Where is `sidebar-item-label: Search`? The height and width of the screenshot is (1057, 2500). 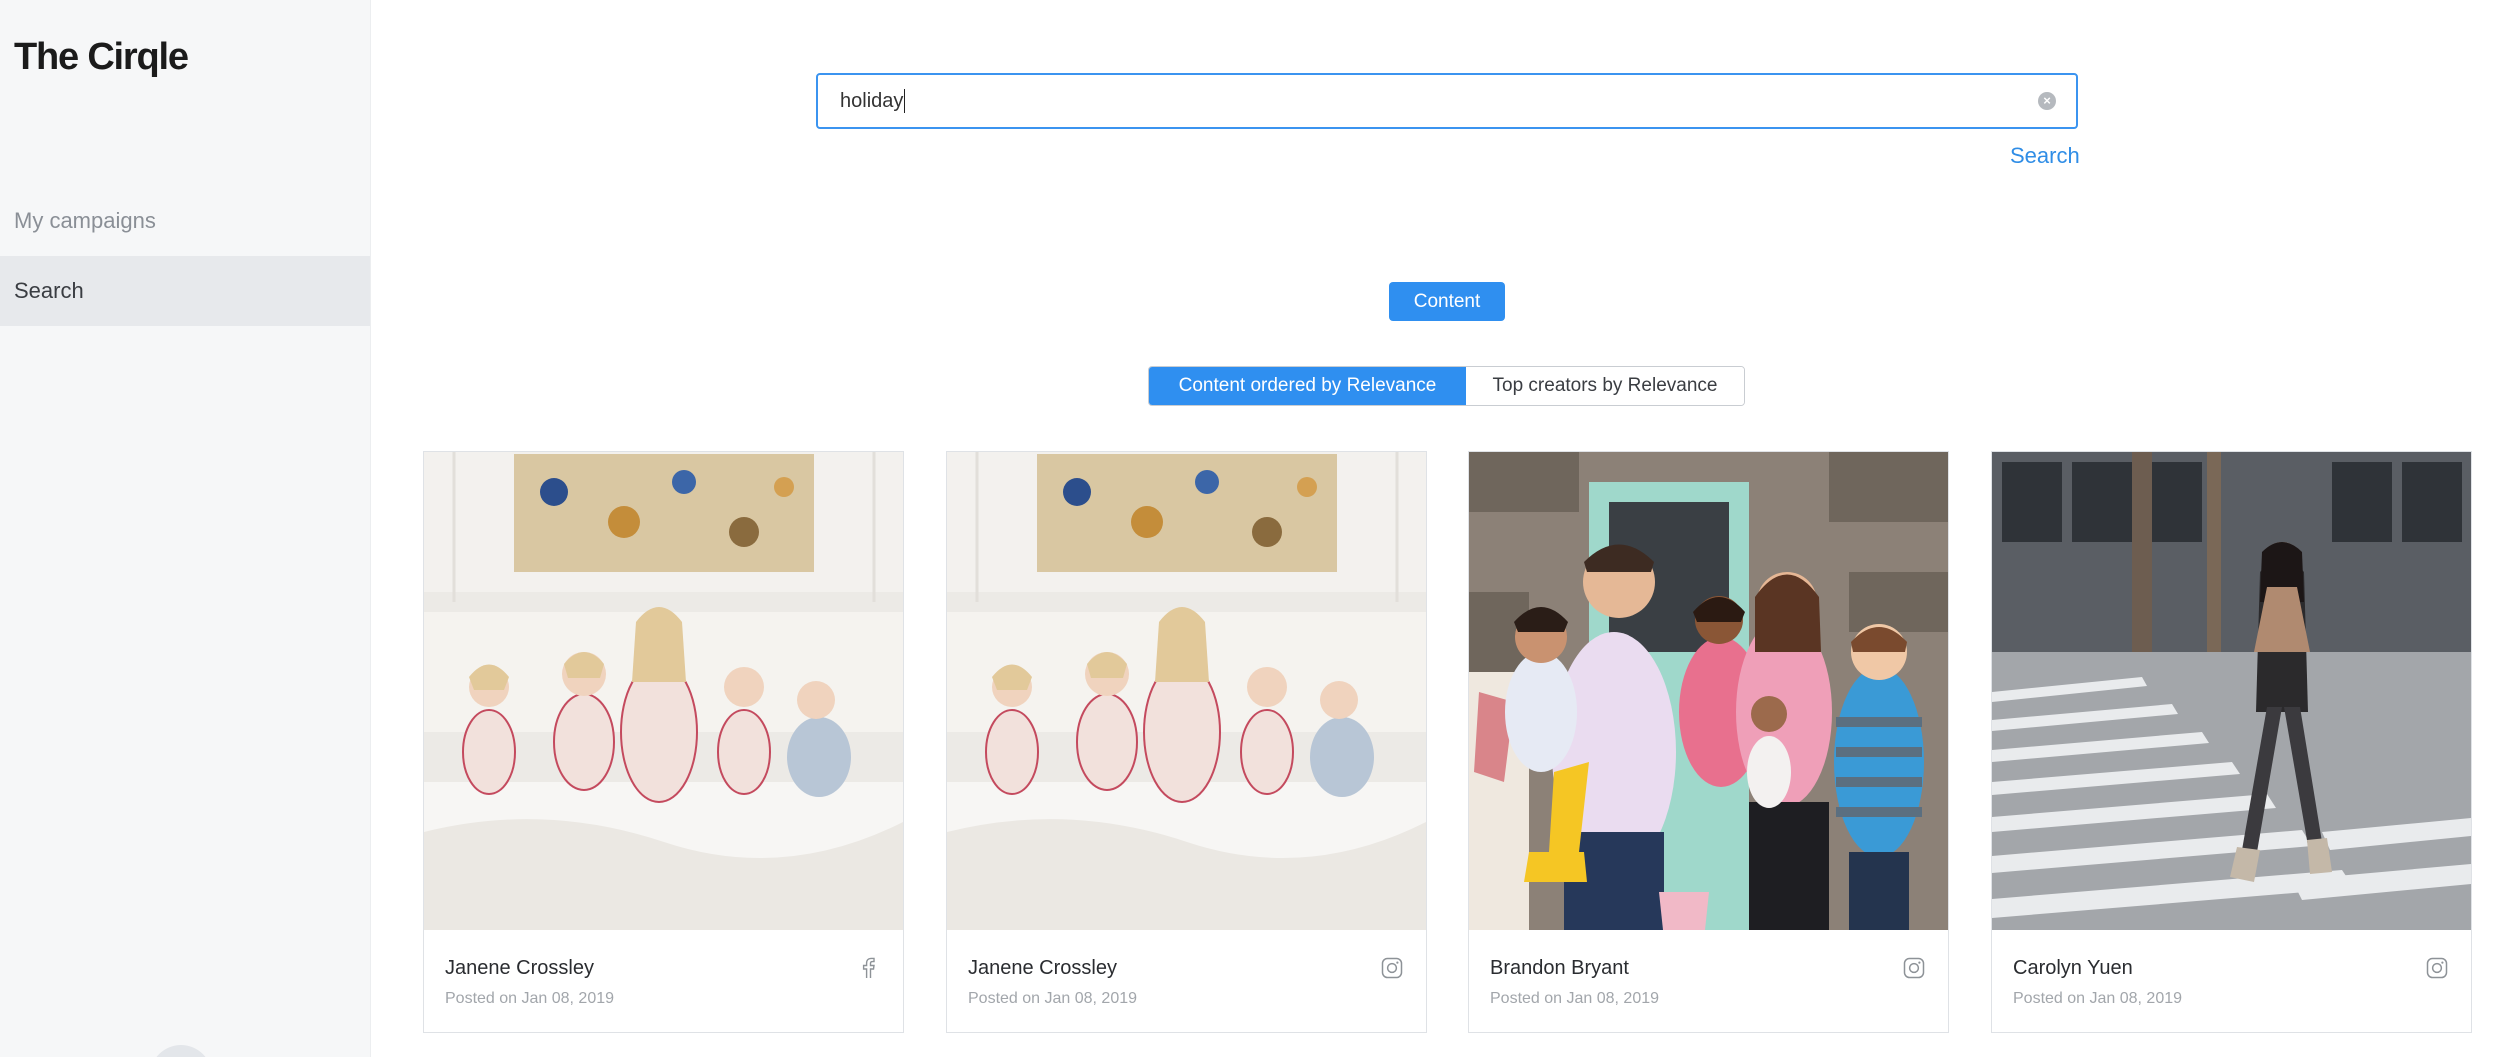 sidebar-item-label: Search is located at coordinates (49, 290).